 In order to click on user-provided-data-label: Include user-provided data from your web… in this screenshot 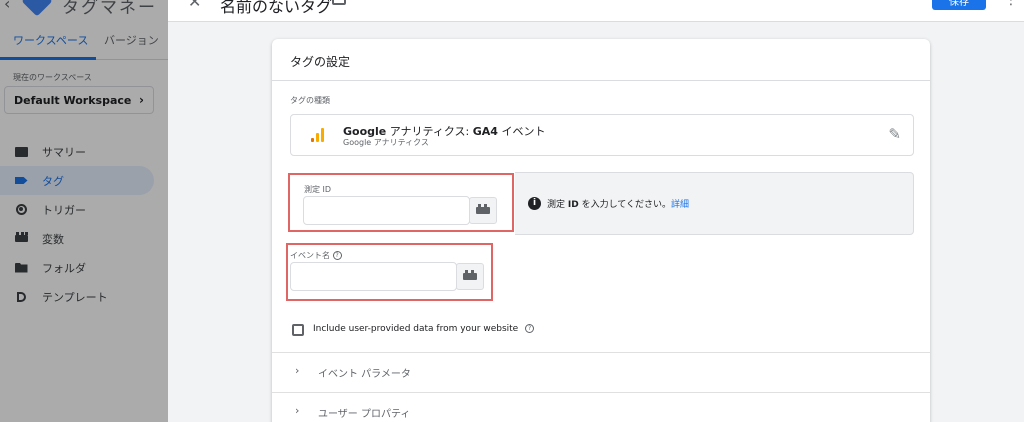, I will do `click(424, 329)`.